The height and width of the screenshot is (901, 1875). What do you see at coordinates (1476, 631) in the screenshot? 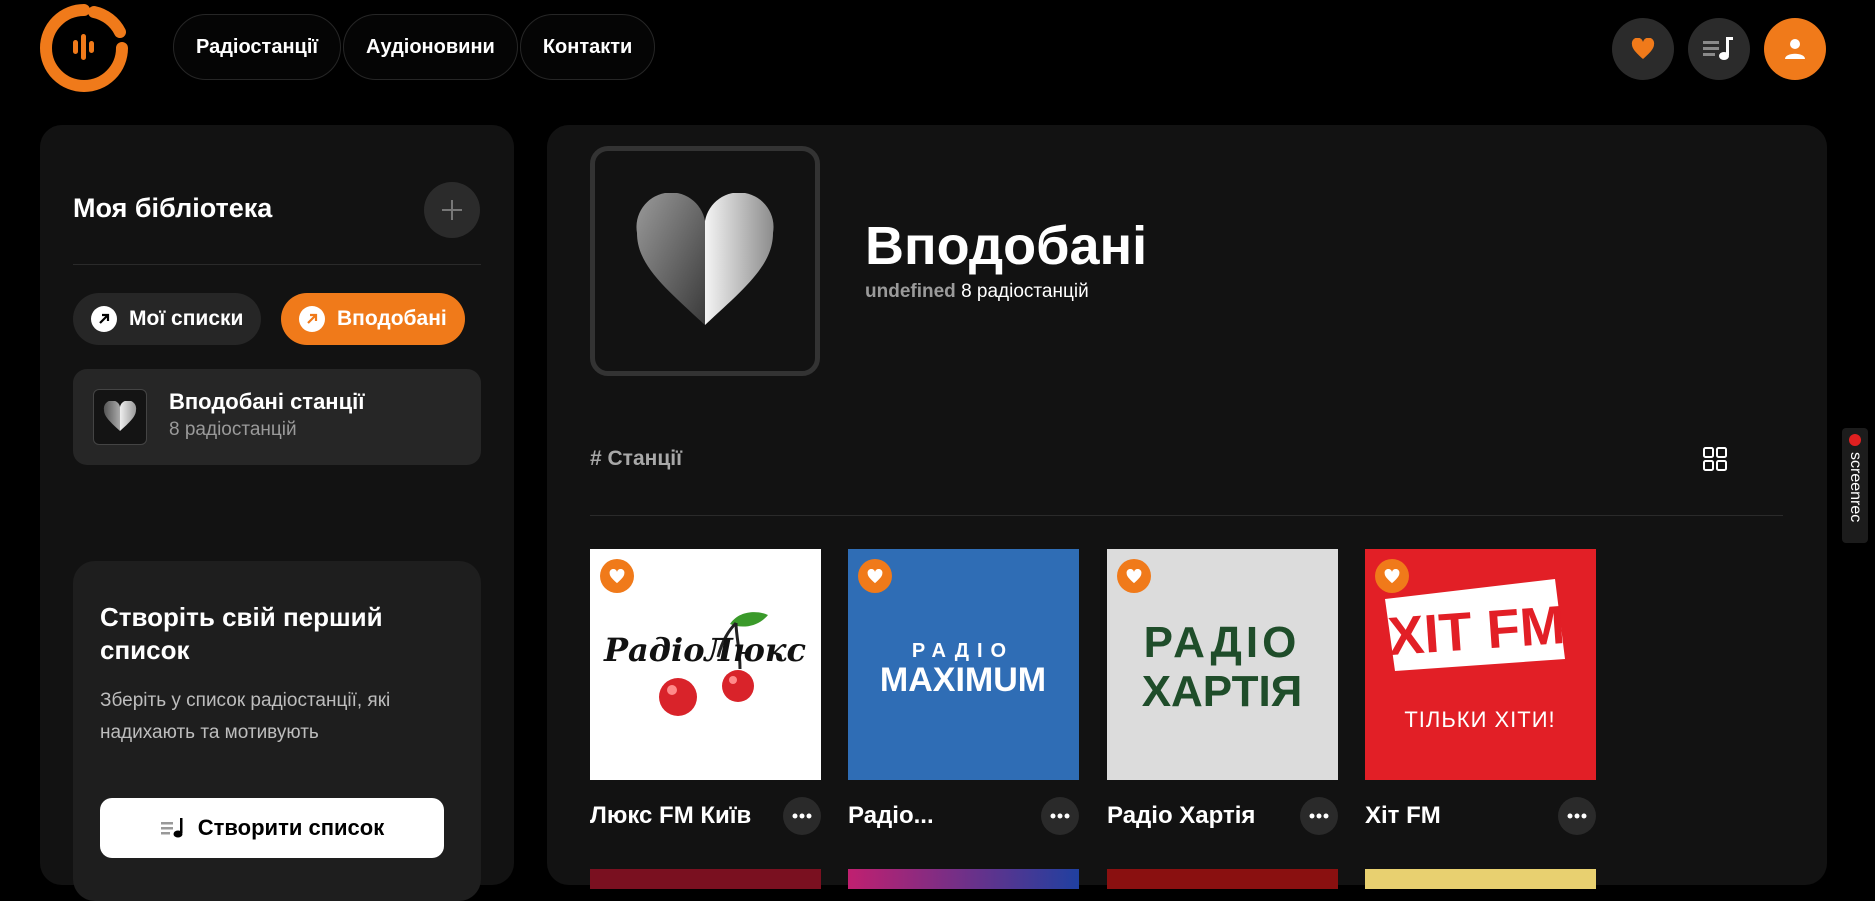
I see `station-logo-text: ХІТ FM` at bounding box center [1476, 631].